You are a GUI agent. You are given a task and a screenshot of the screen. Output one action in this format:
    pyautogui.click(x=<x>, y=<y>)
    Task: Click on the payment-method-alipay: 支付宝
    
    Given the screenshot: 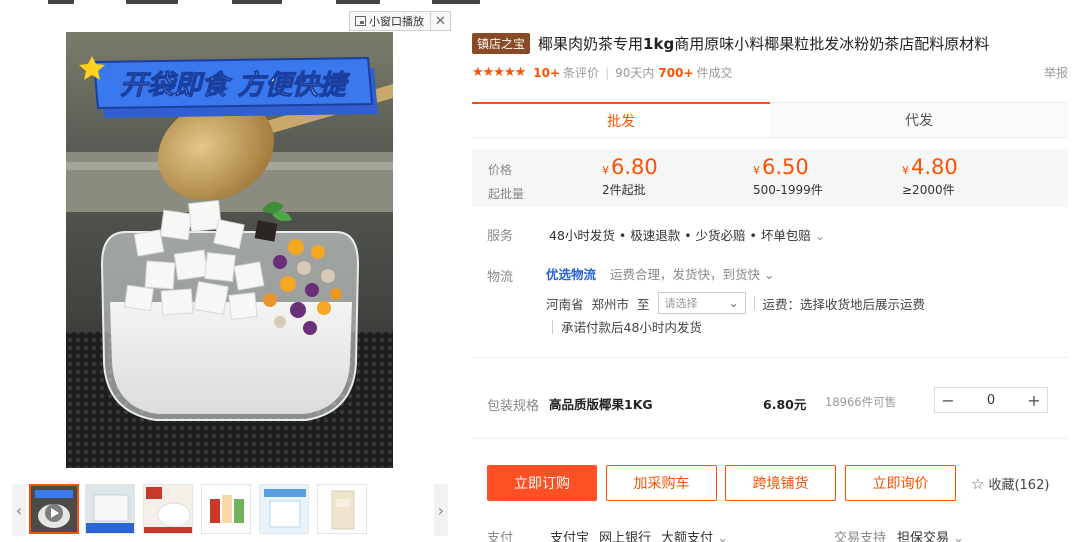 What is the action you would take?
    pyautogui.click(x=570, y=536)
    